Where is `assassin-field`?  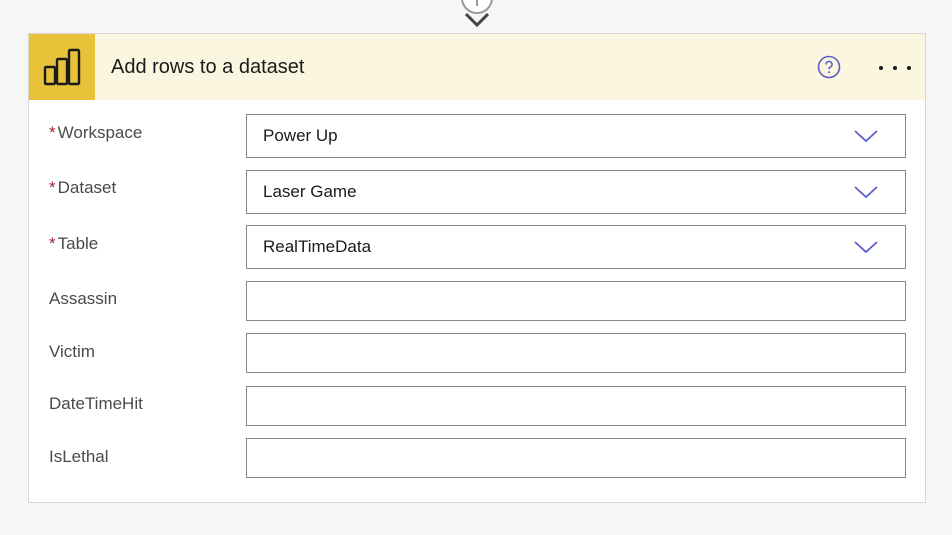
assassin-field is located at coordinates (576, 301).